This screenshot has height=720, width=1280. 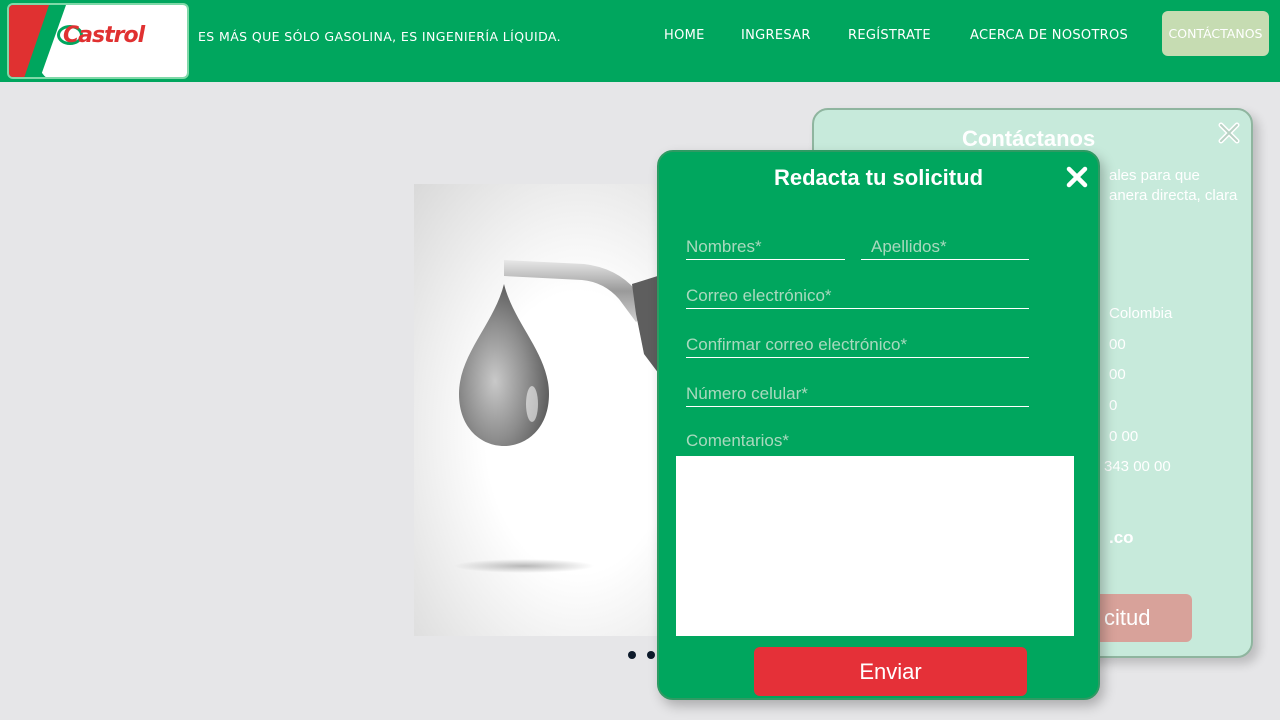 What do you see at coordinates (1215, 33) in the screenshot?
I see `nav-contactanos: CONTÁCTANOS` at bounding box center [1215, 33].